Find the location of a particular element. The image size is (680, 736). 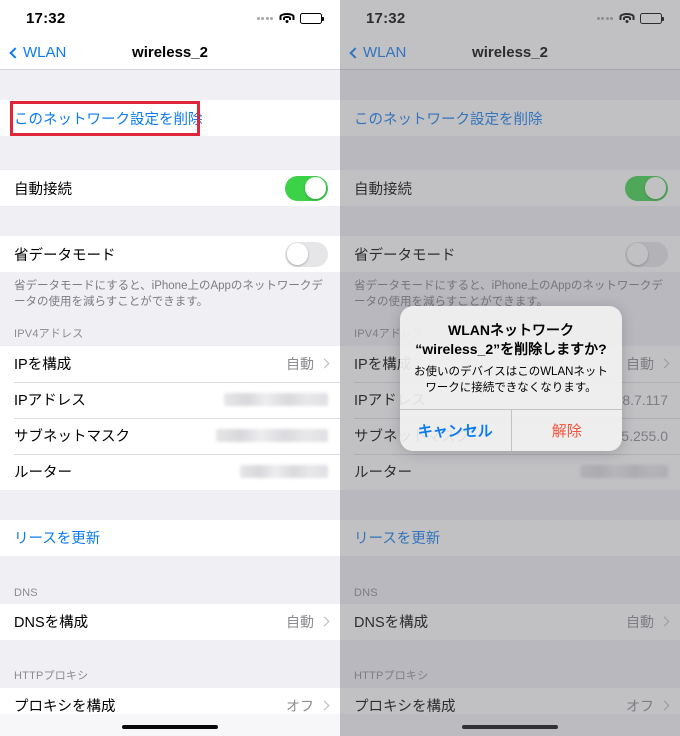

auto-join-row: 自動接続 is located at coordinates (170, 188).